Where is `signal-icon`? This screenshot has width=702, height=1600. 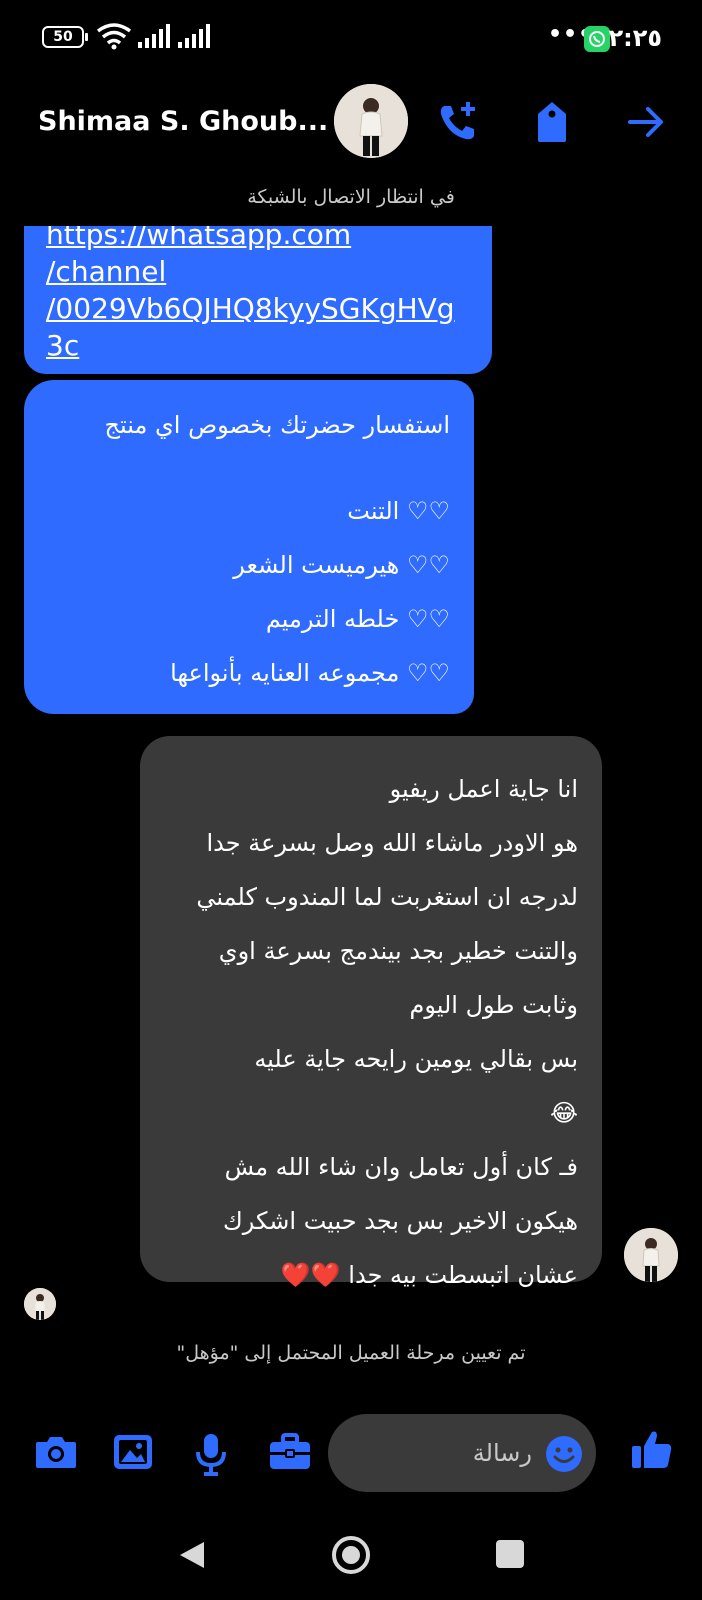 signal-icon is located at coordinates (154, 36).